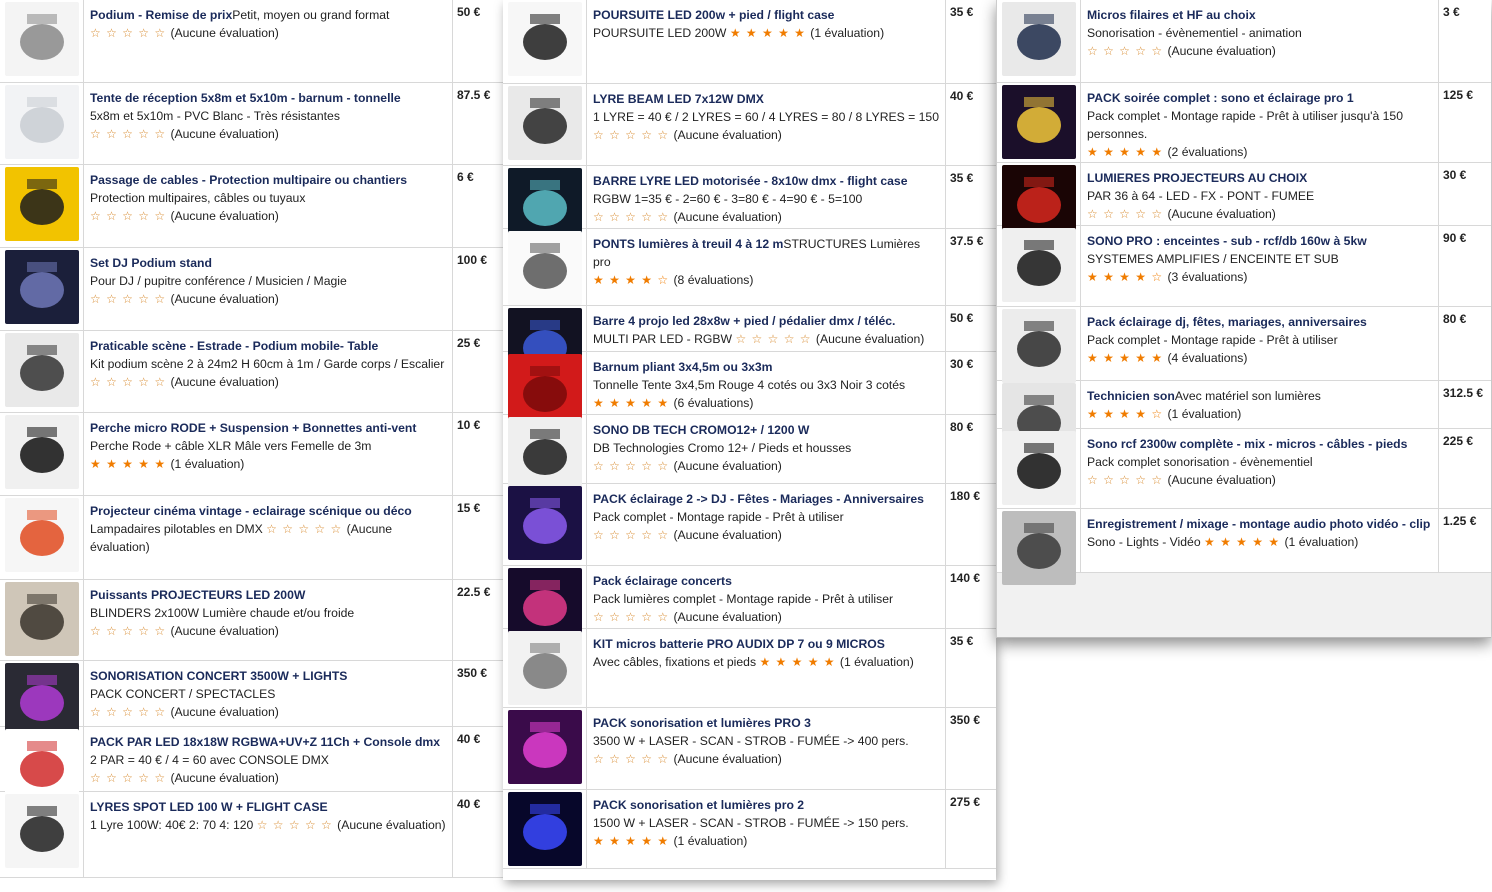 The width and height of the screenshot is (1492, 892). Describe the element at coordinates (962, 178) in the screenshot. I see `price: 35 €` at that location.